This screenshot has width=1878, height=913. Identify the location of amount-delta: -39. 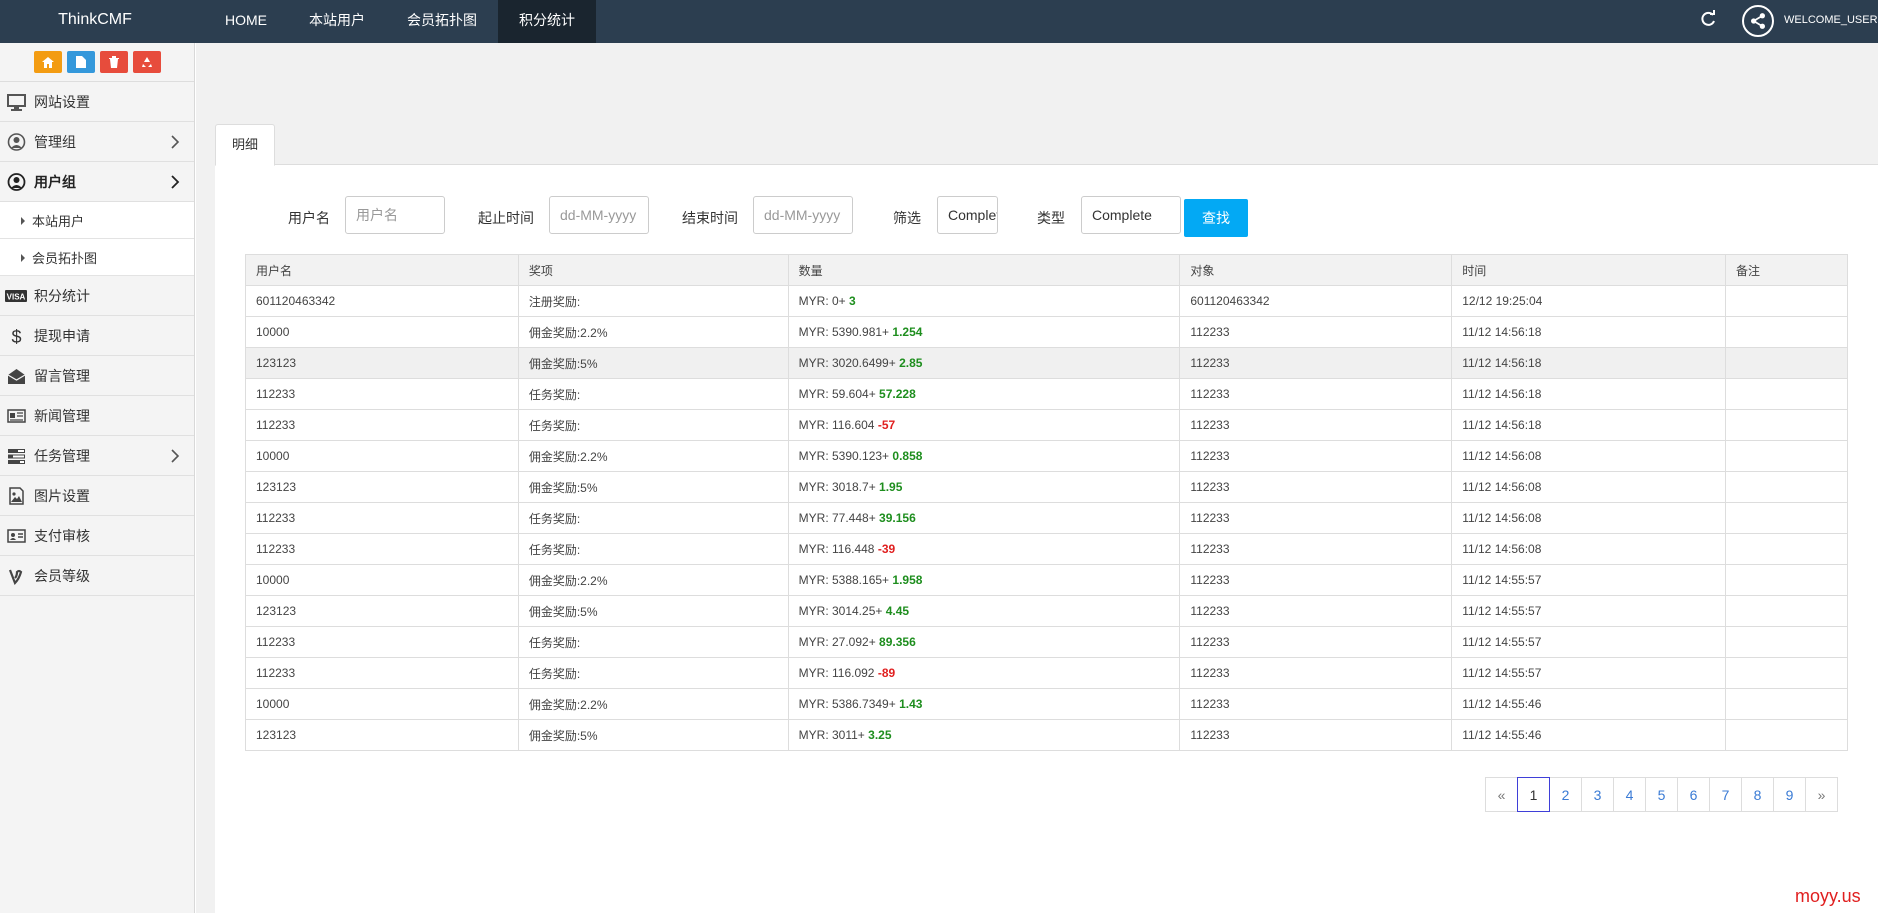
(886, 549).